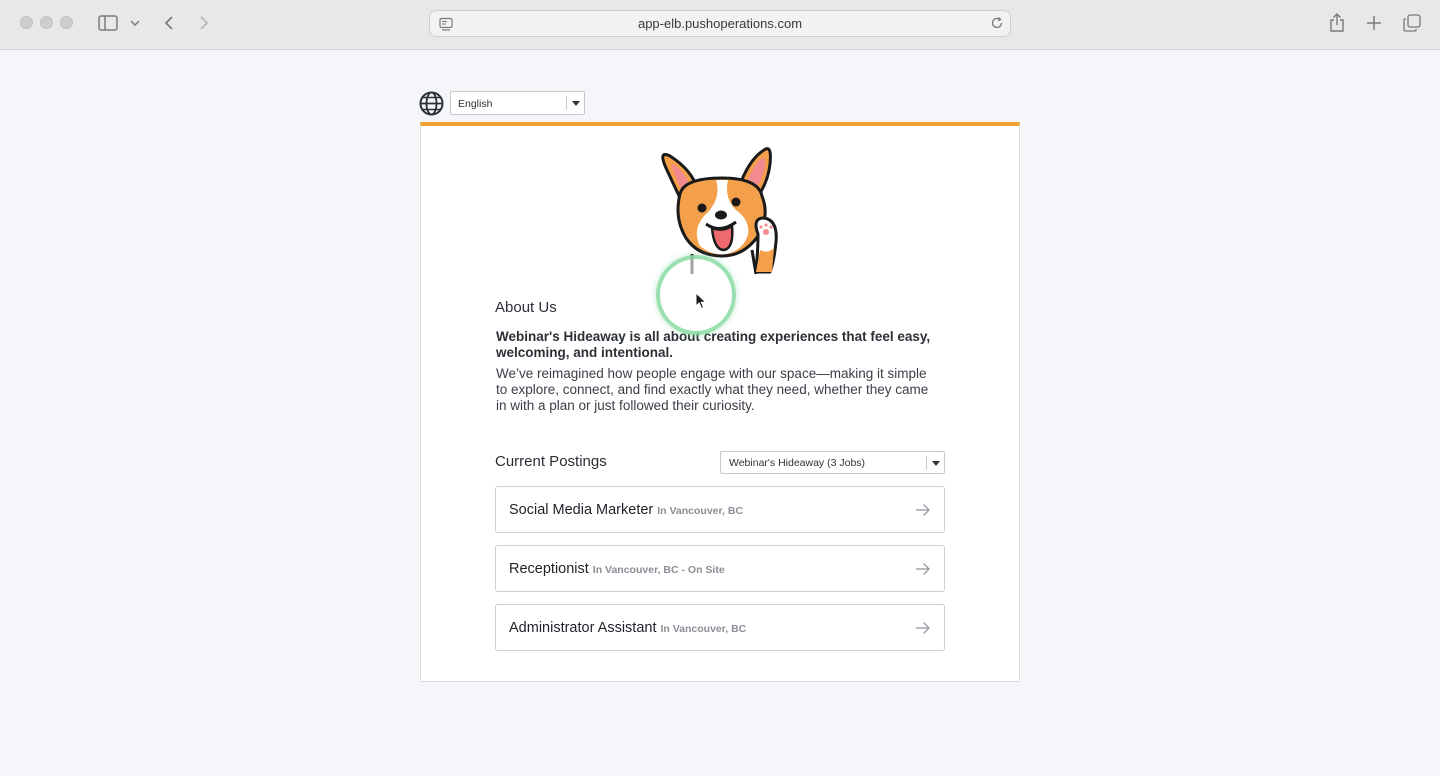  I want to click on job-posting-administrator-assistant: Administrator Assistant In Vancouver, BC, so click(720, 627).